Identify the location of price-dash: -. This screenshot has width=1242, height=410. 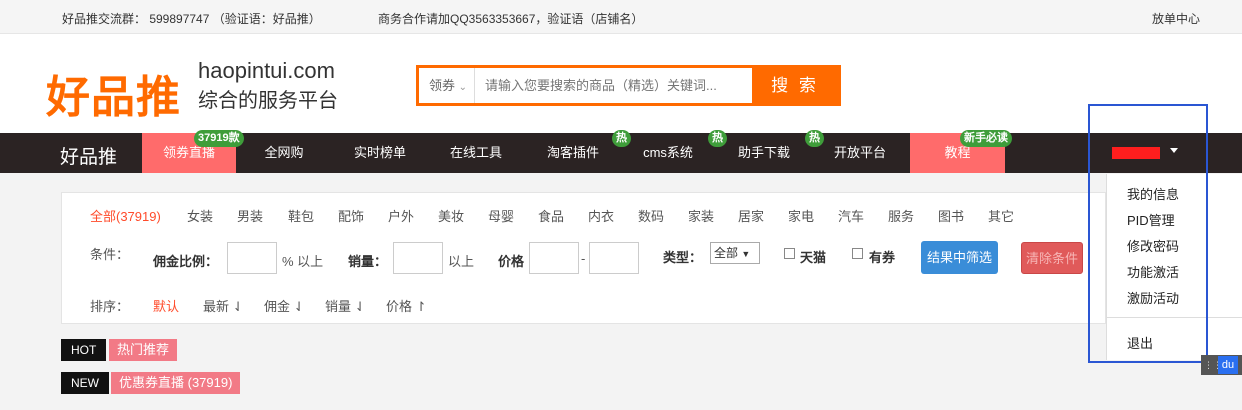
(583, 258).